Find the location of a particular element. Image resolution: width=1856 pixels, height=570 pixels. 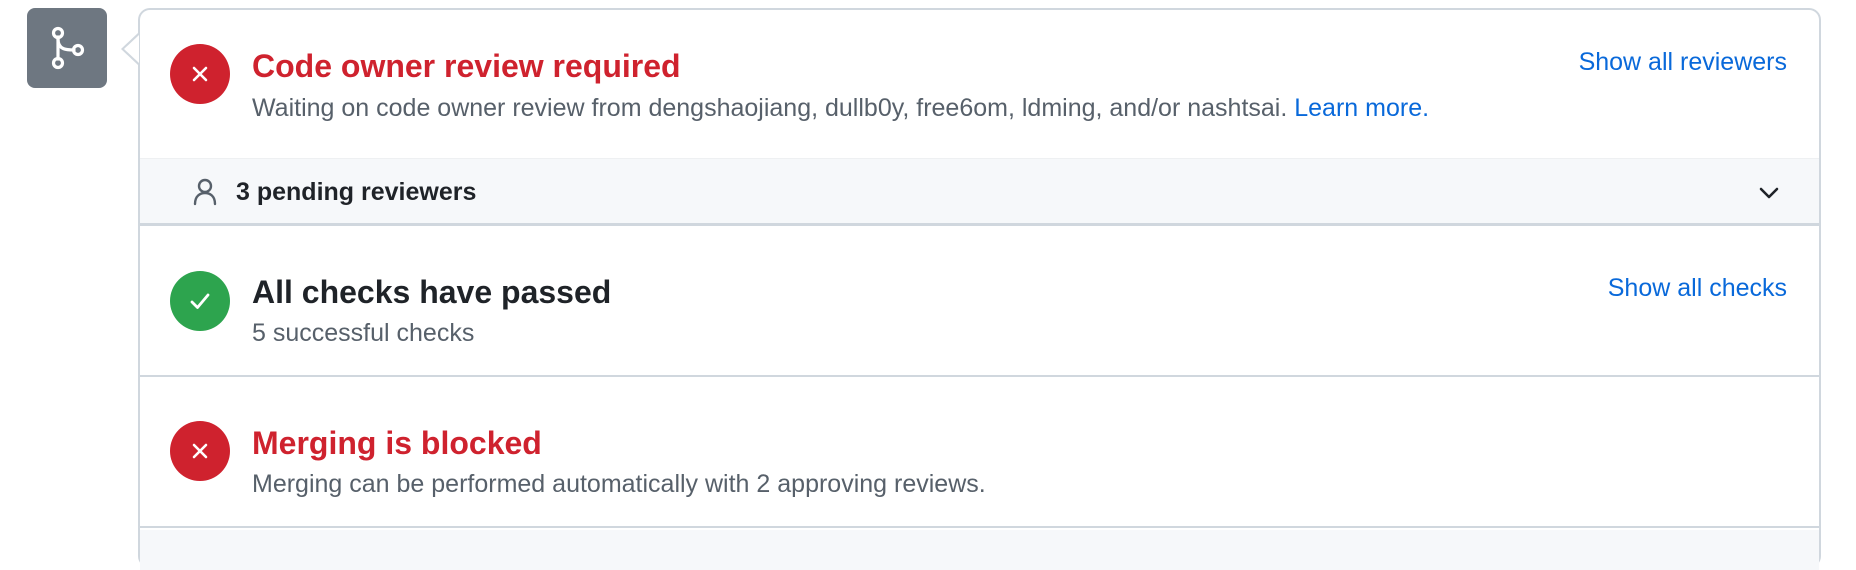

show-all-reviewers-link: Show all reviewers is located at coordinates (1683, 62).